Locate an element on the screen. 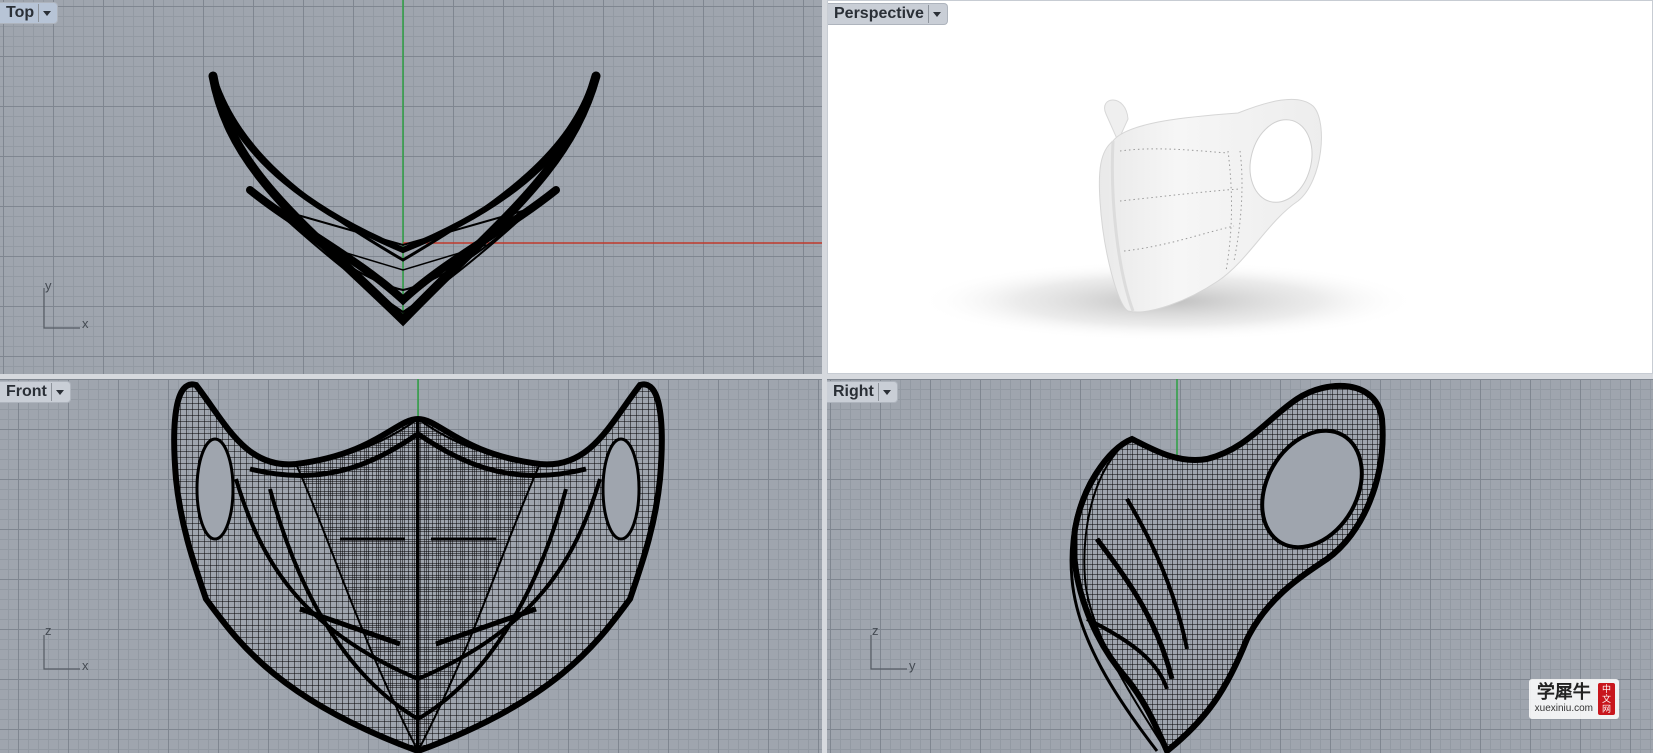  viewport-tab-top: Top is located at coordinates (29, 13).